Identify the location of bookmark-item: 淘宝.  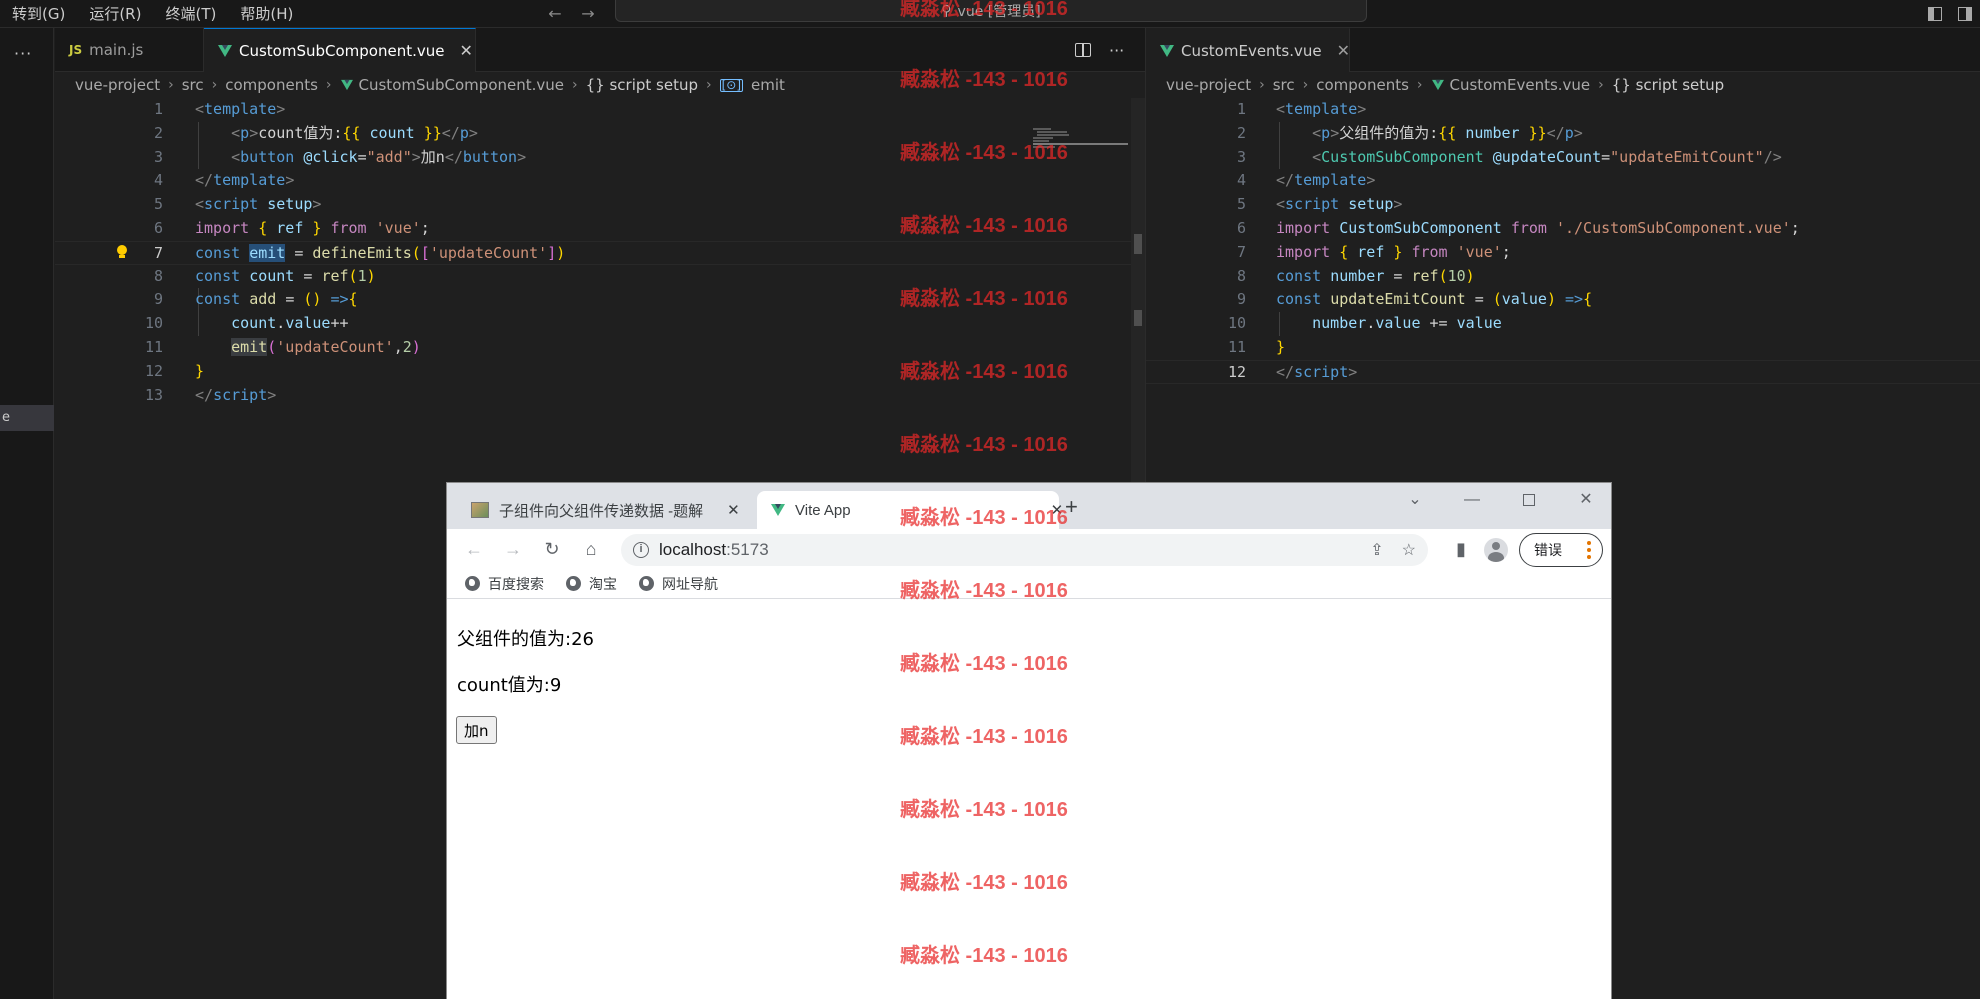
(591, 584).